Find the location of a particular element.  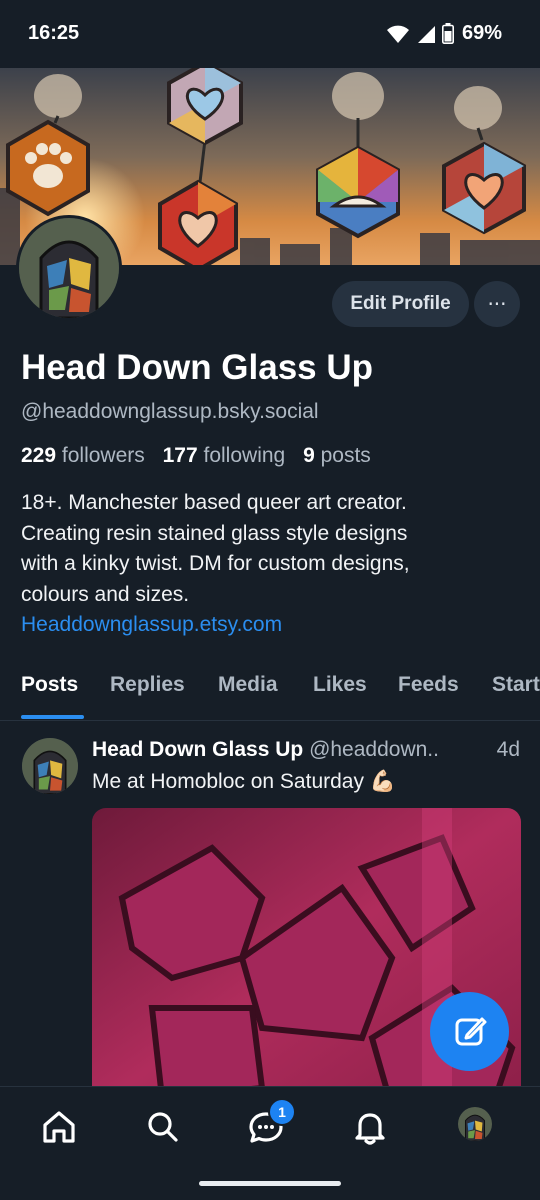

followers-link: 229 followers is located at coordinates (92, 455).